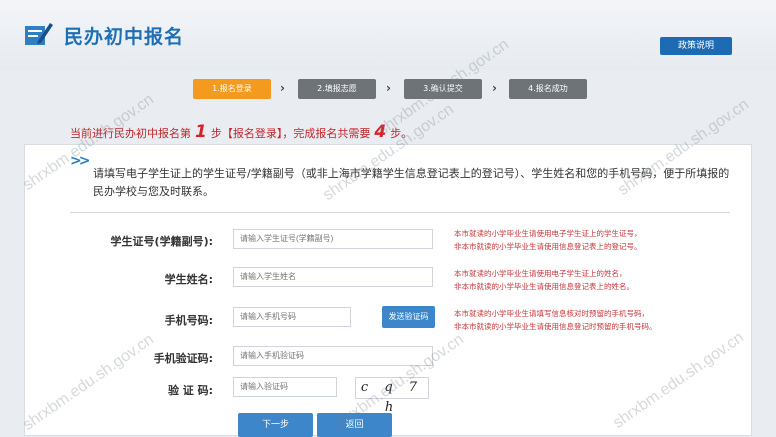 The height and width of the screenshot is (437, 776). Describe the element at coordinates (183, 358) in the screenshot. I see `sms-code-label: 手机验证码:` at that location.